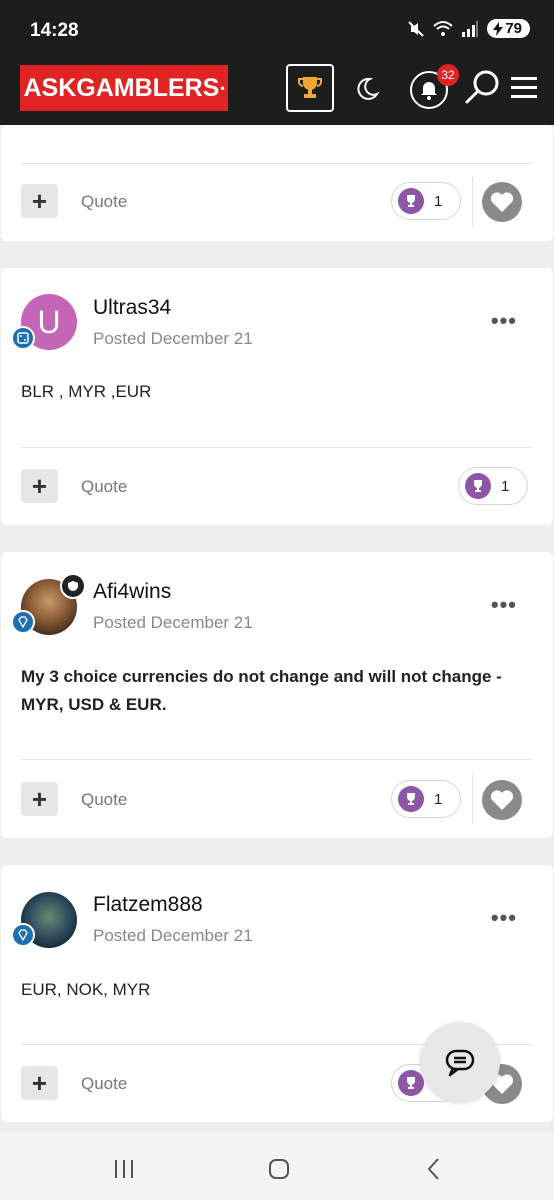  I want to click on avatar-letter: U, so click(49, 321).